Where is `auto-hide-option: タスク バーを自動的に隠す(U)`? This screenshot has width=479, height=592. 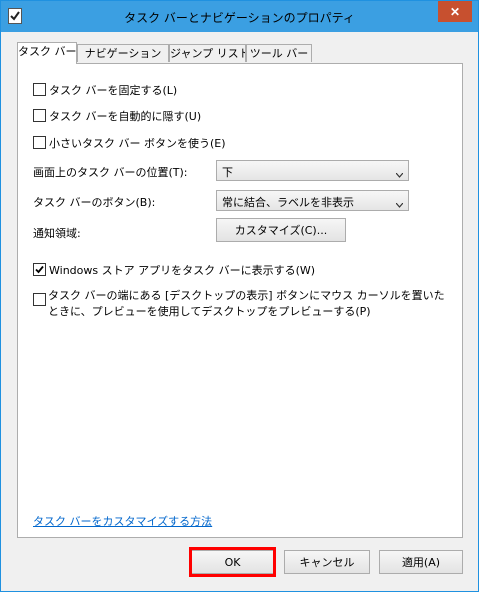
auto-hide-option: タスク バーを自動的に隠す(U) is located at coordinates (117, 116).